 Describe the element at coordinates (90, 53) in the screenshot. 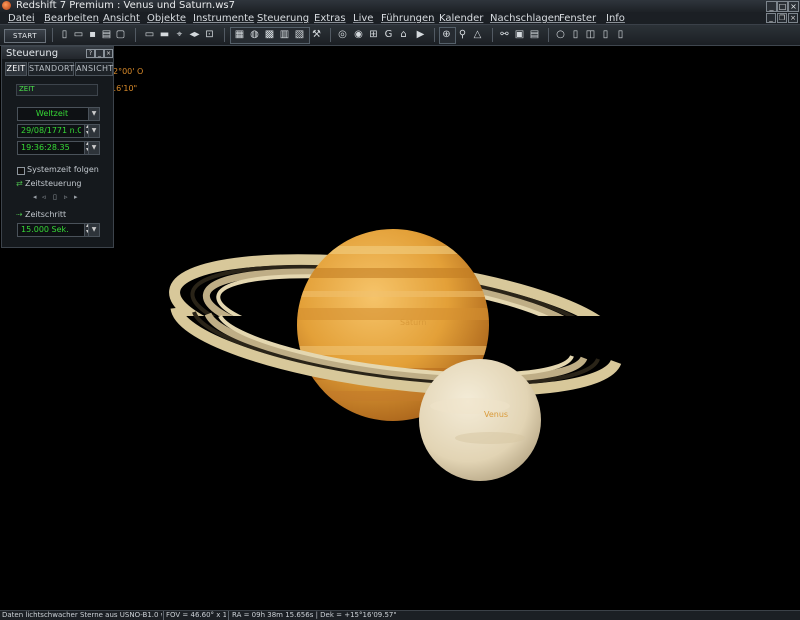

I see `panel-help-button: ?` at that location.